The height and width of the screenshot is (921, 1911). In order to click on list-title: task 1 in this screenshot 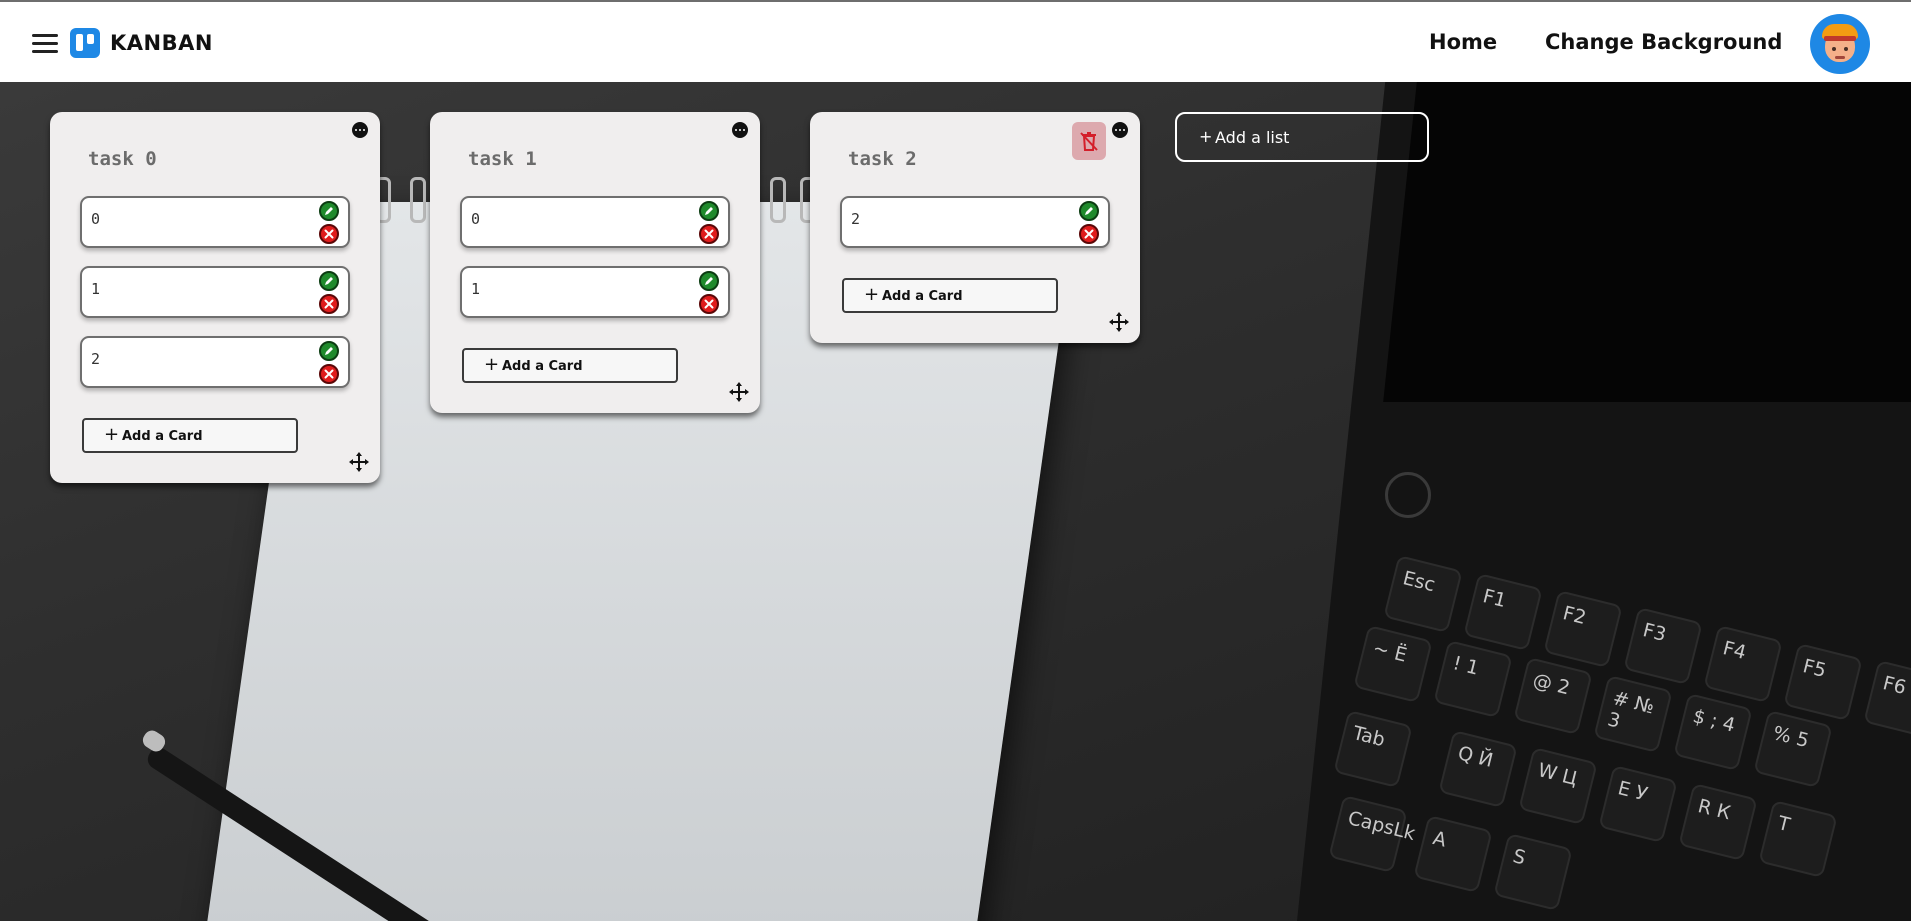, I will do `click(502, 159)`.